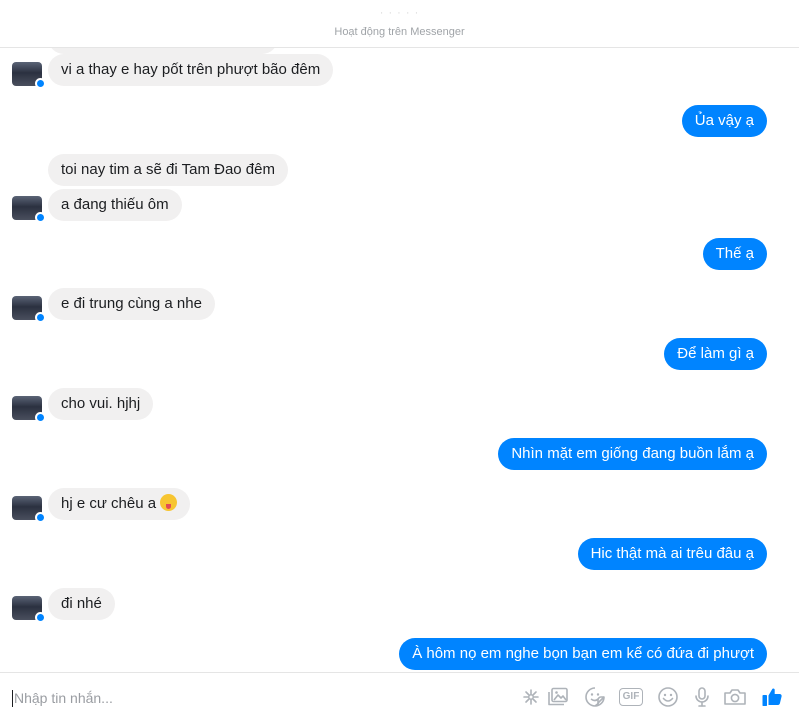 The image size is (799, 721). What do you see at coordinates (734, 254) in the screenshot?
I see `message-outgoing: Thế ạ` at bounding box center [734, 254].